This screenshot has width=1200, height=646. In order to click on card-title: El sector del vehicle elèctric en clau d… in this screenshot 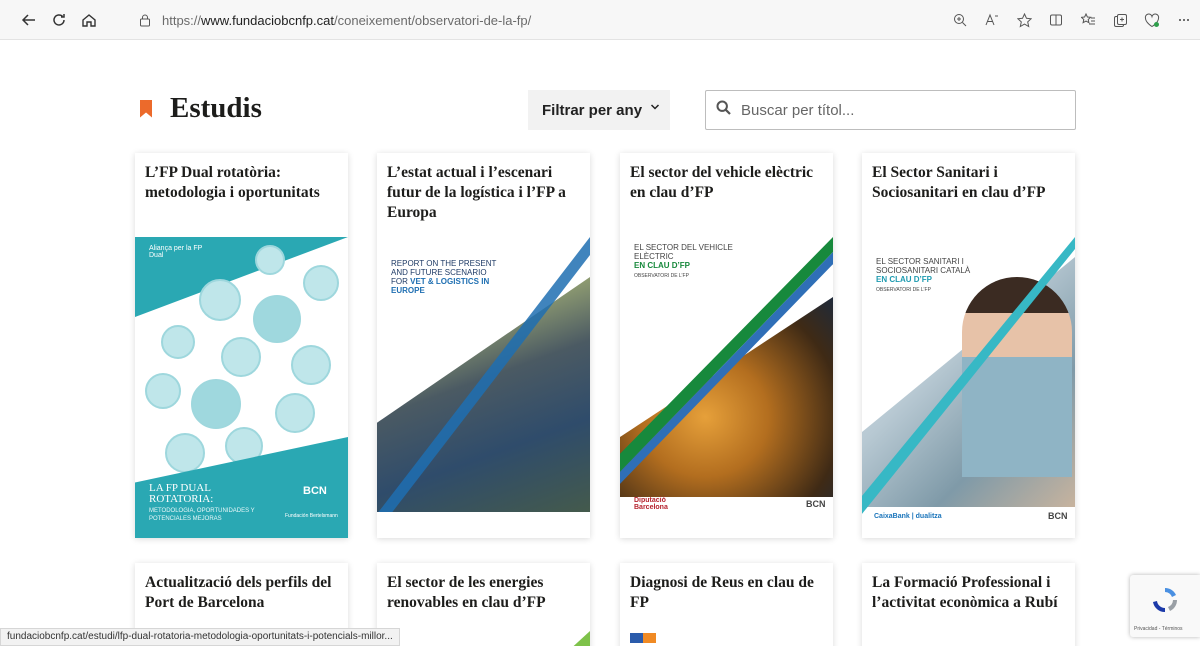, I will do `click(726, 195)`.